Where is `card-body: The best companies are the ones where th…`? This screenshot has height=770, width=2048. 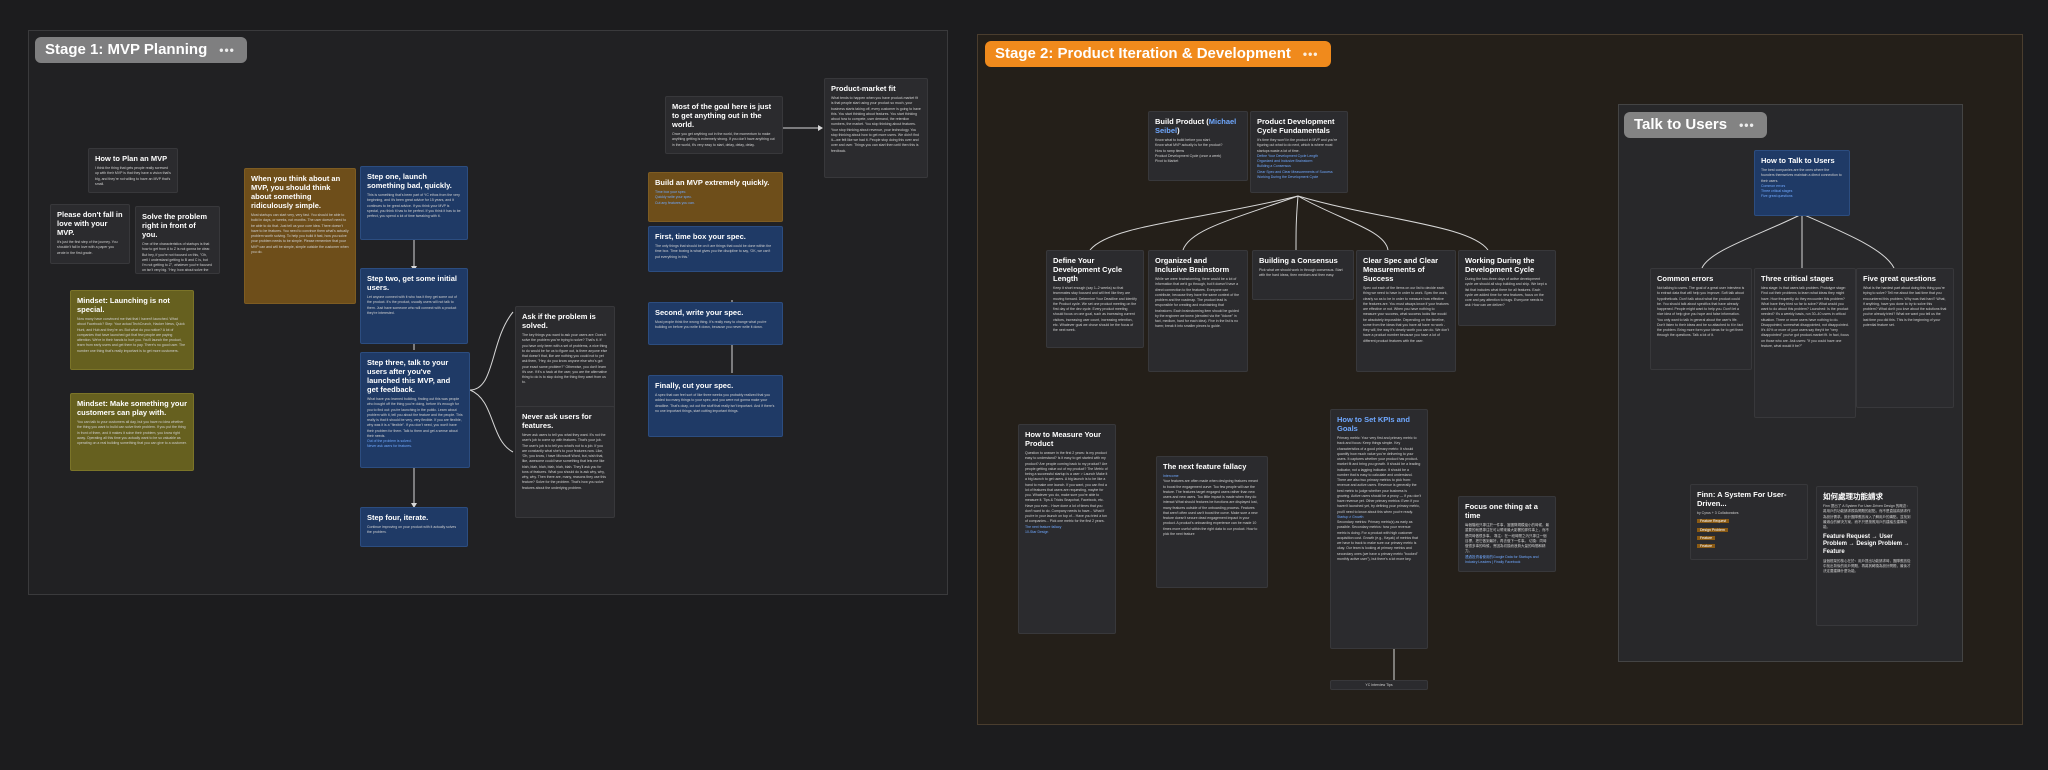
card-body: The best companies are the ones where th… is located at coordinates (1801, 175).